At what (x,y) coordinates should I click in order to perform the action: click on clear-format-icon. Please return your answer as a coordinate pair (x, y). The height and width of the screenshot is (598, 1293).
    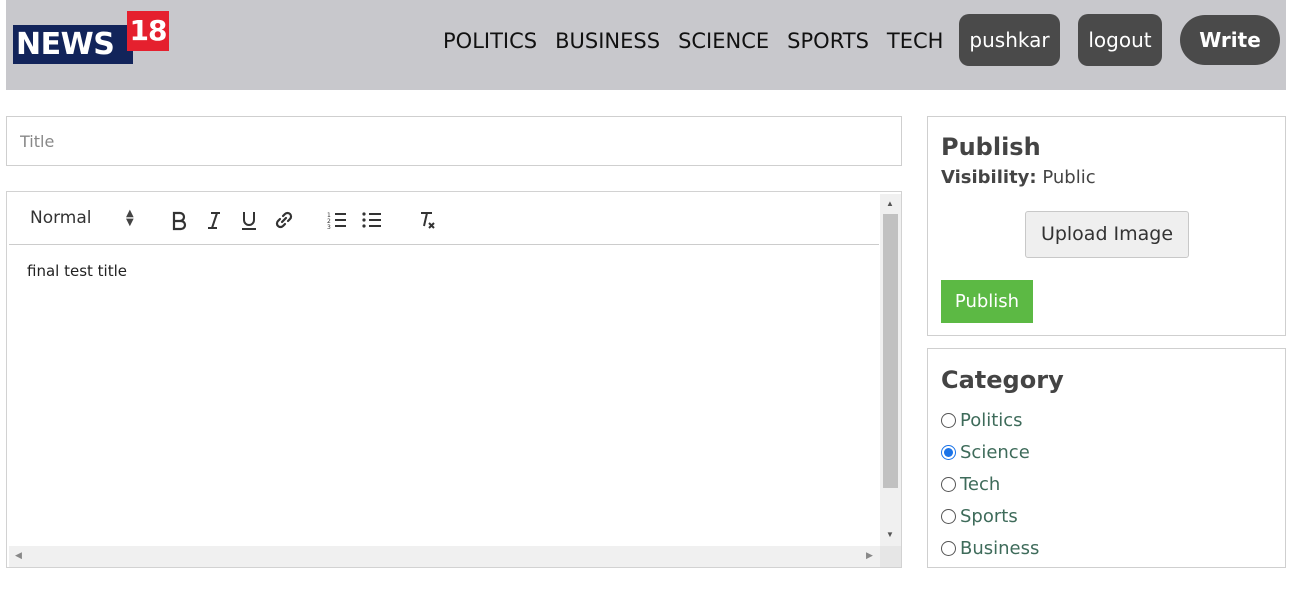
    Looking at the image, I should click on (427, 220).